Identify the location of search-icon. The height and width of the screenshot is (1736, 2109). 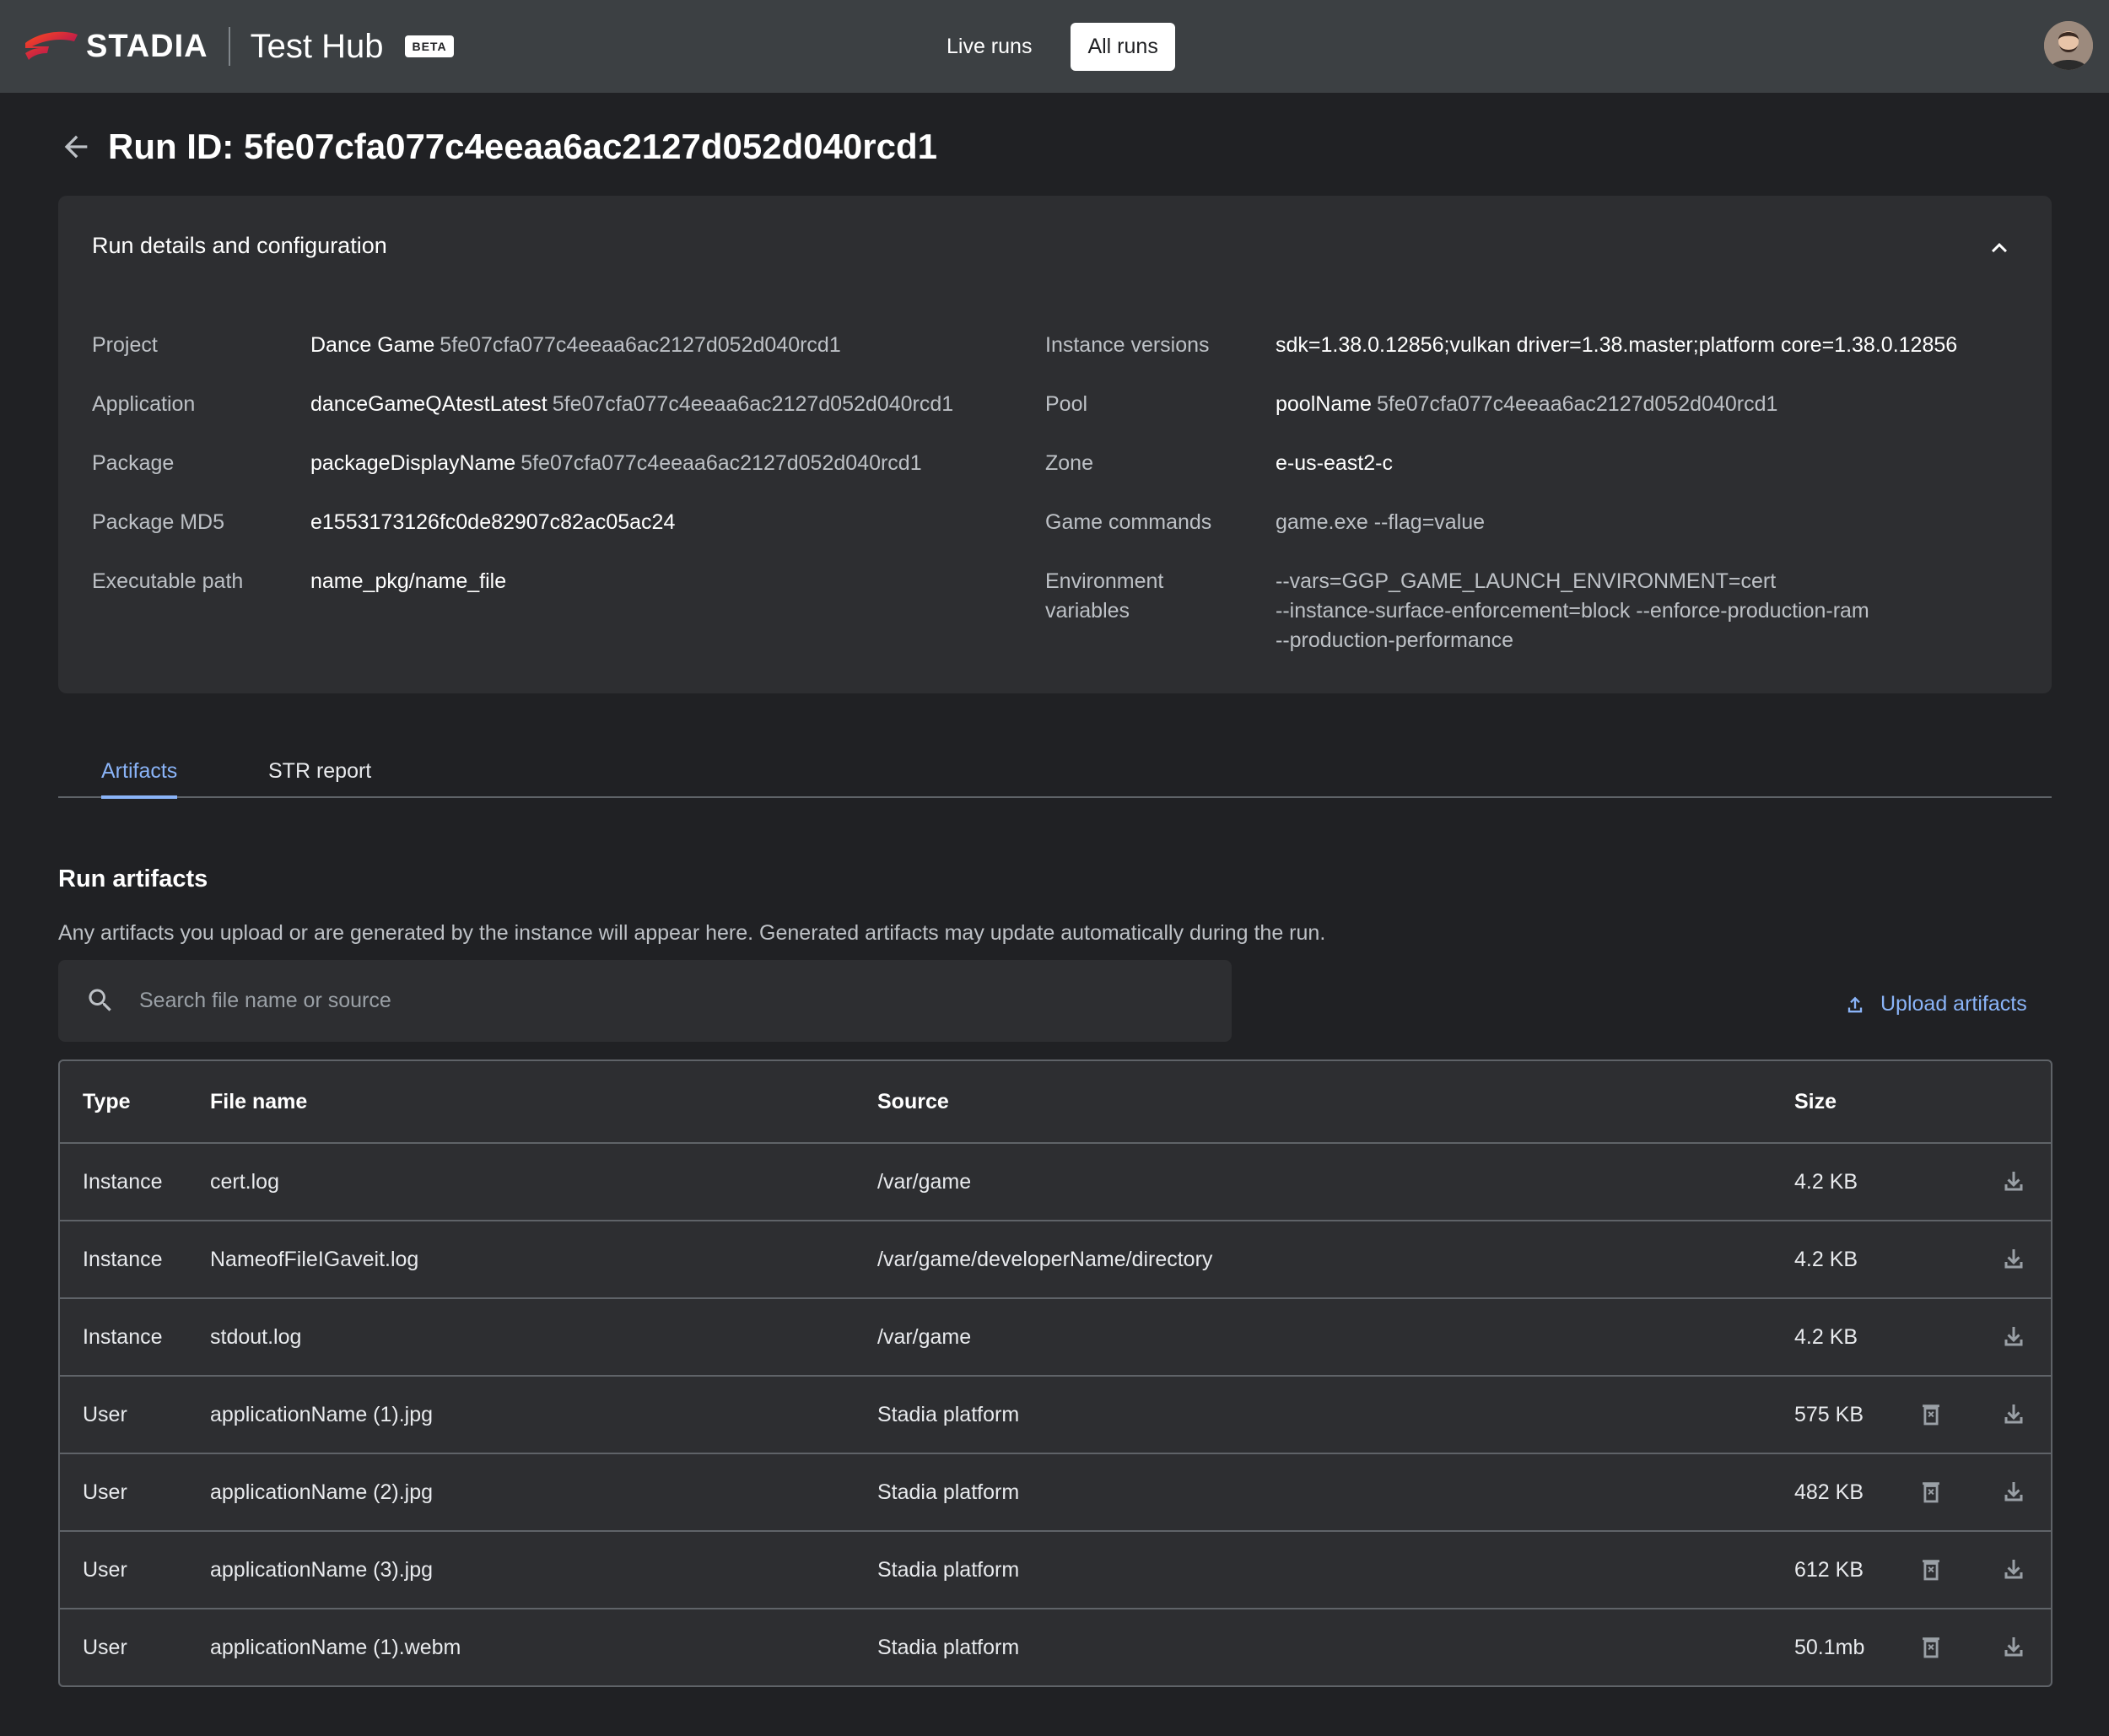
(100, 1000).